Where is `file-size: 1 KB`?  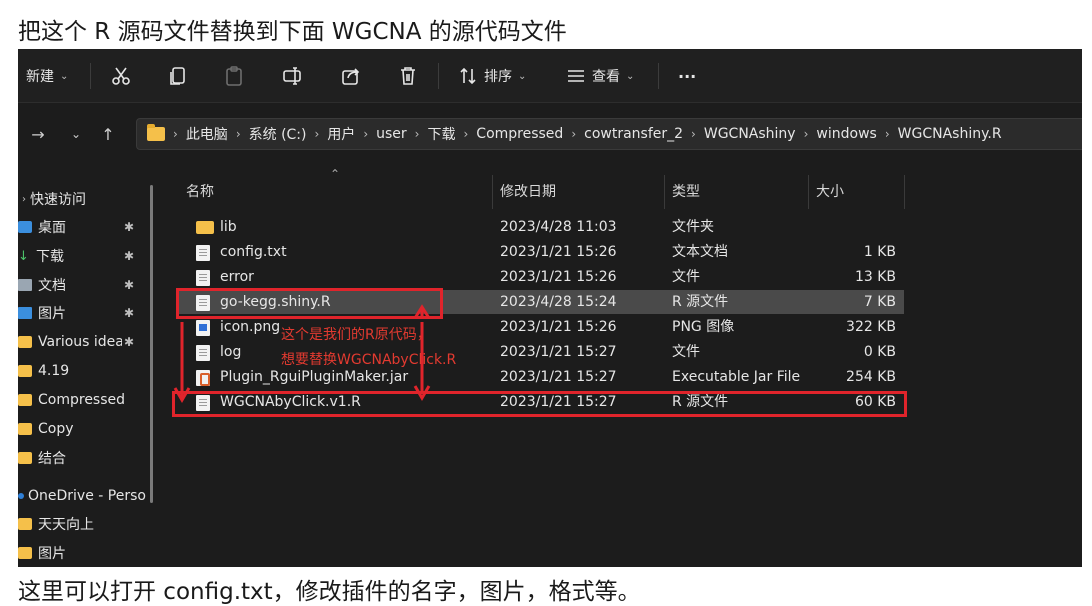
file-size: 1 KB is located at coordinates (879, 252).